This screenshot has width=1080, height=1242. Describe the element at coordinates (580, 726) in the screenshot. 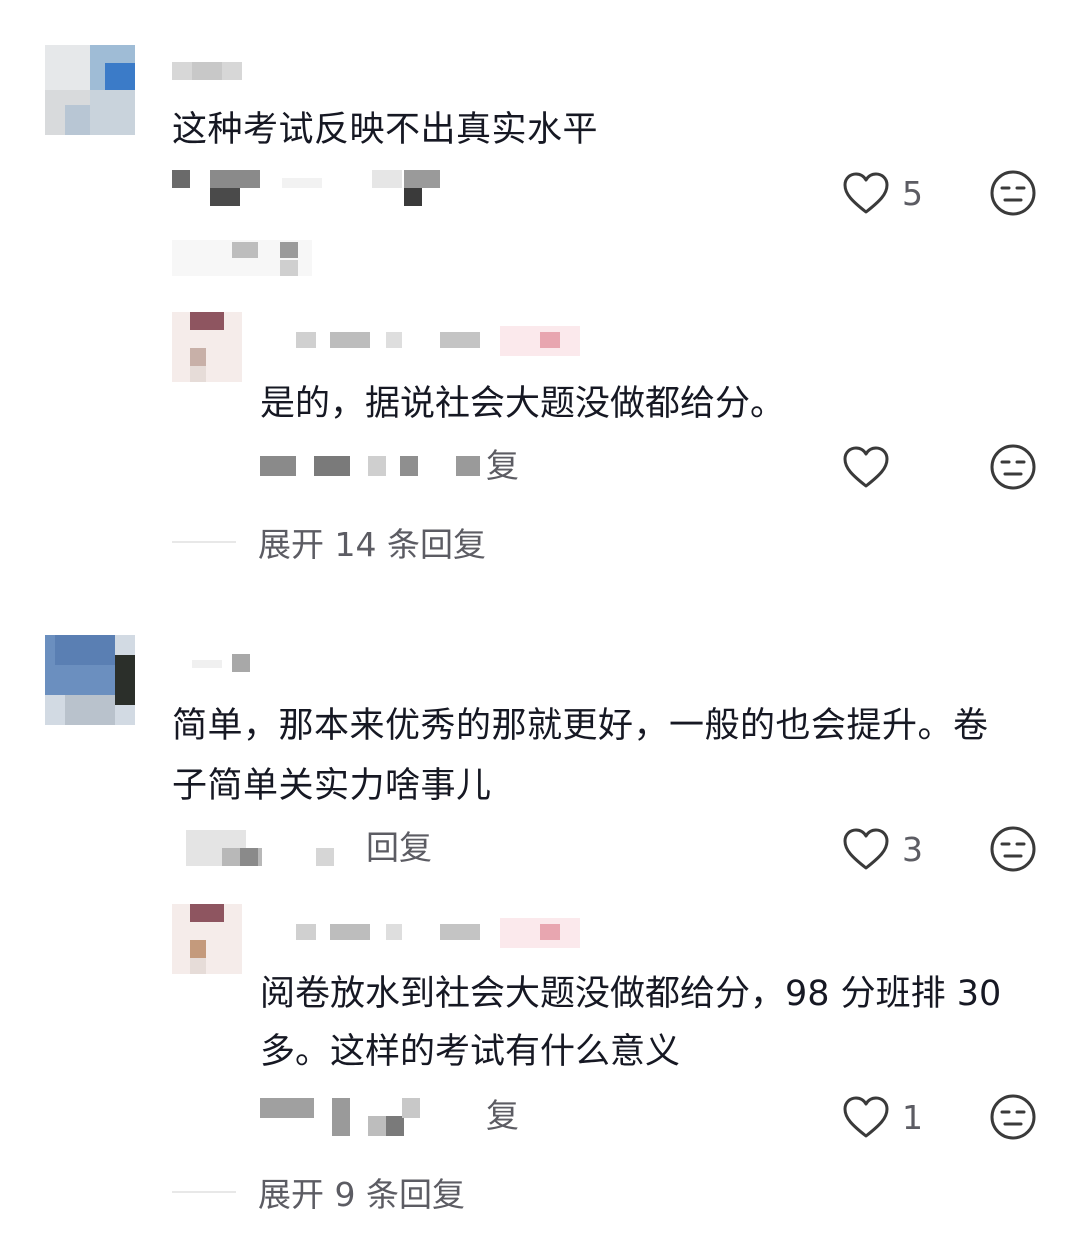

I see `comment-text: 简单，那本来优秀的那就更好，一般的也会提升。卷` at that location.